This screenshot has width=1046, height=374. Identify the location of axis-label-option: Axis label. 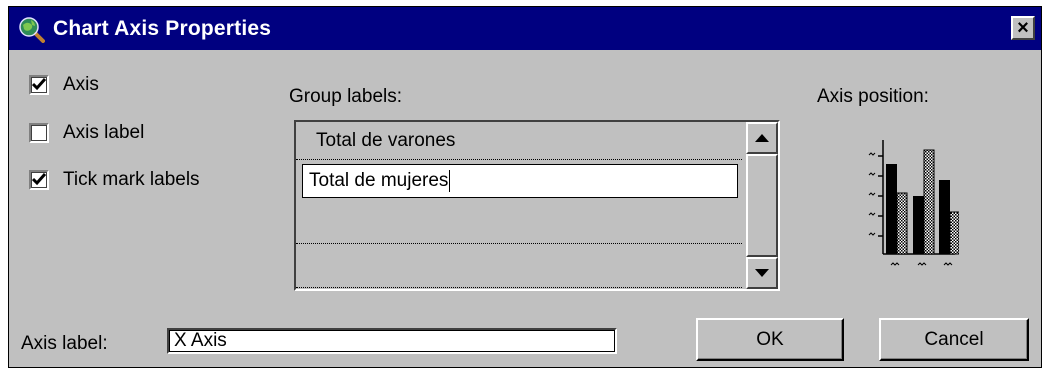
(86, 133).